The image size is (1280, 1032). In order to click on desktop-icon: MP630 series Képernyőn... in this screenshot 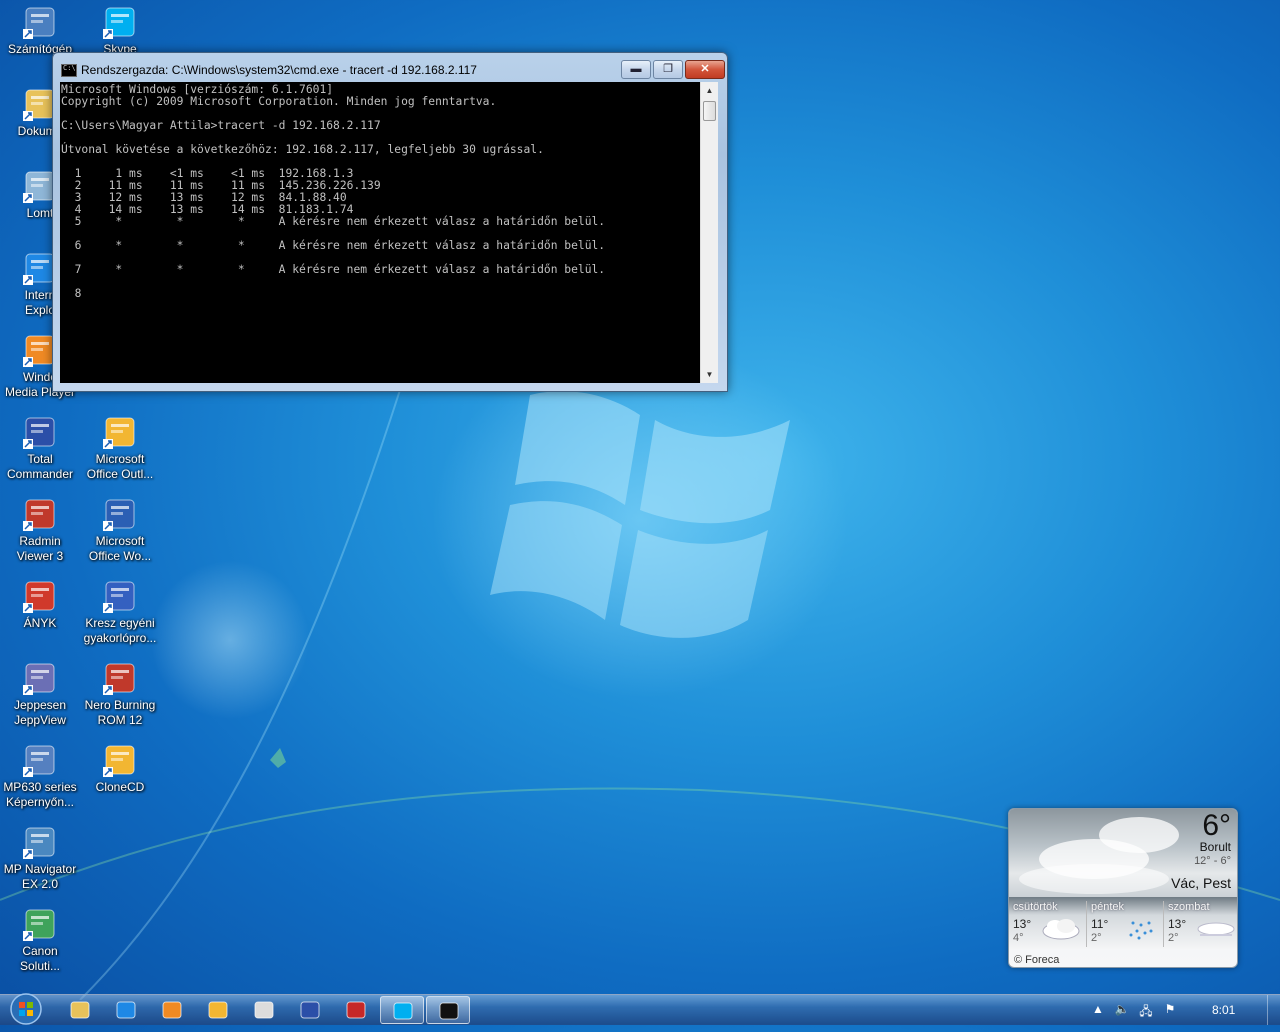, I will do `click(40, 776)`.